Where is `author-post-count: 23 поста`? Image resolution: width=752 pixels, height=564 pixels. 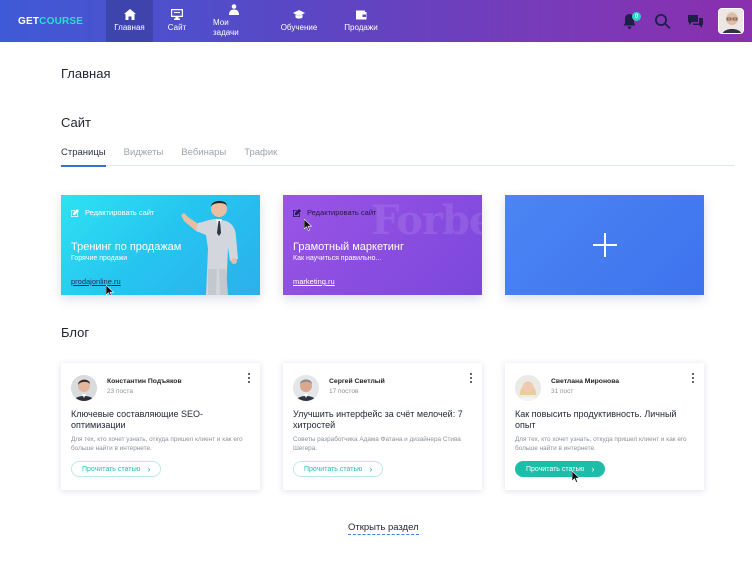
author-post-count: 23 поста is located at coordinates (120, 391).